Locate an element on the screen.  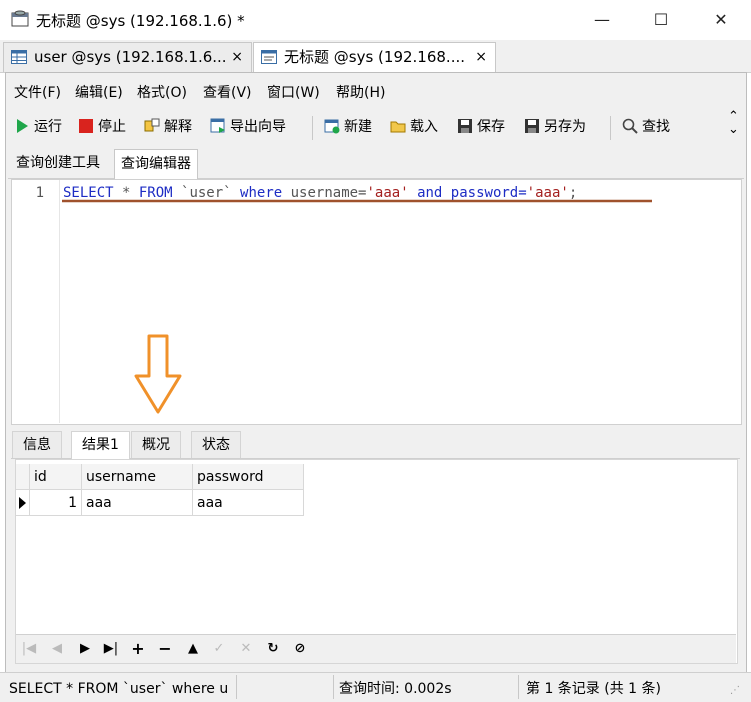
maximize-button: ☐ is located at coordinates (661, 20).